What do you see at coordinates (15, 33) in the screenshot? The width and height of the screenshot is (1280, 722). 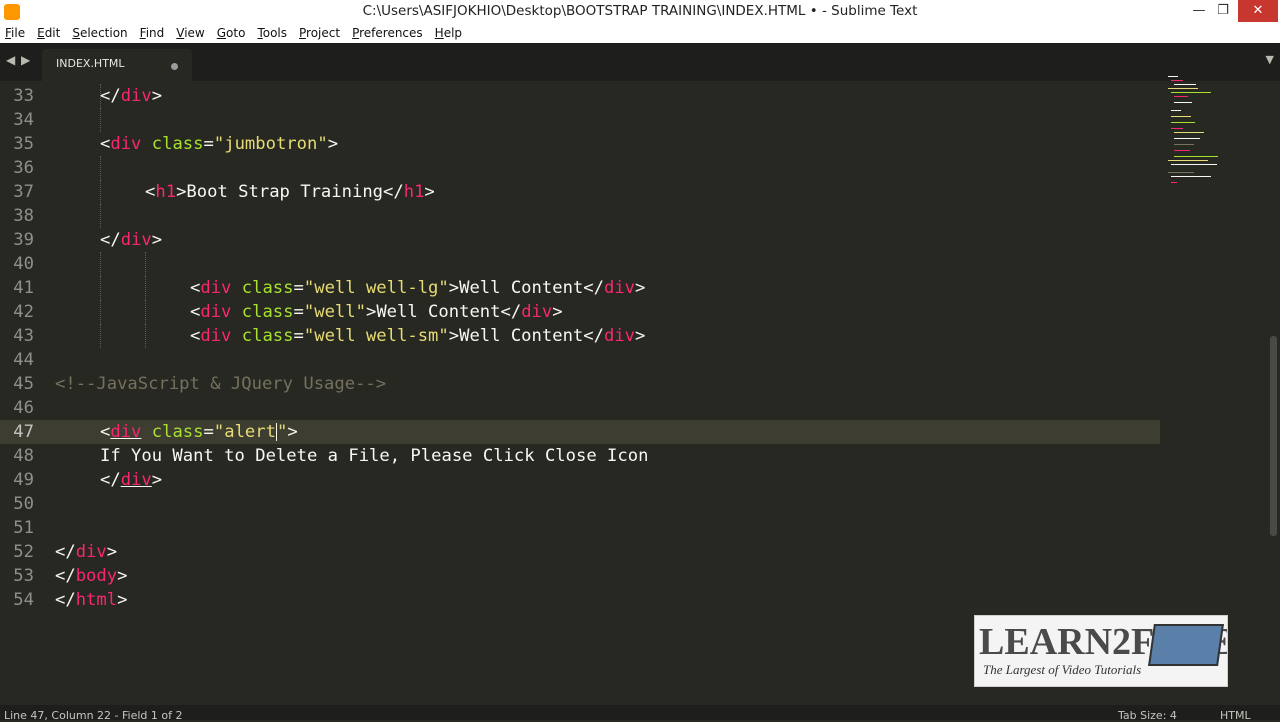 I see `menu-item: File` at bounding box center [15, 33].